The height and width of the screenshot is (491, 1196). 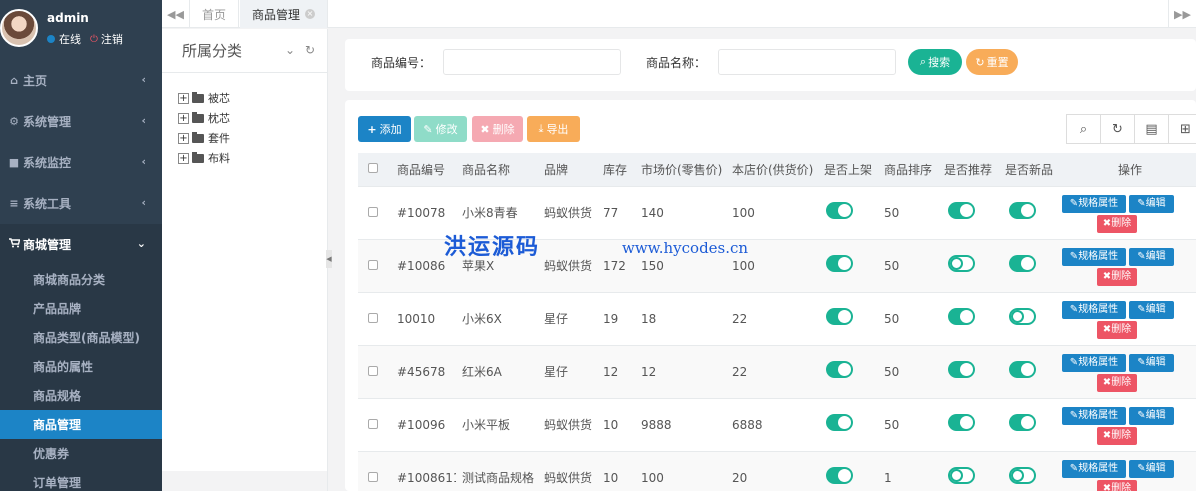 What do you see at coordinates (1107, 276) in the screenshot?
I see `close-icon: ✖` at bounding box center [1107, 276].